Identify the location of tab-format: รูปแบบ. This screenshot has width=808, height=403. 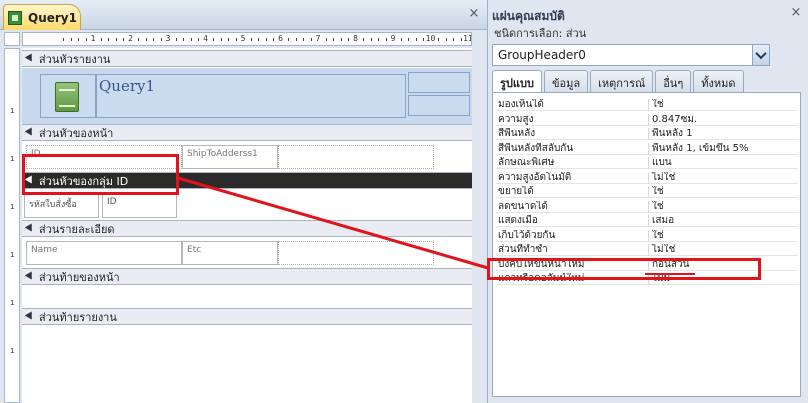
(517, 82).